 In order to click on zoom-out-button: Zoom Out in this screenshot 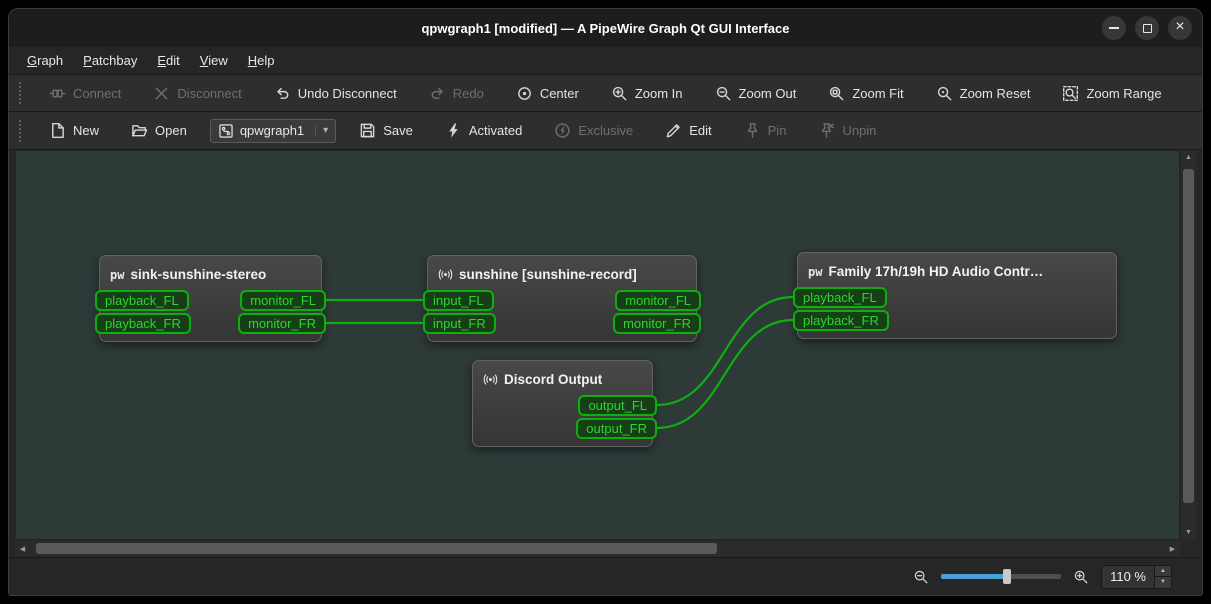, I will do `click(756, 93)`.